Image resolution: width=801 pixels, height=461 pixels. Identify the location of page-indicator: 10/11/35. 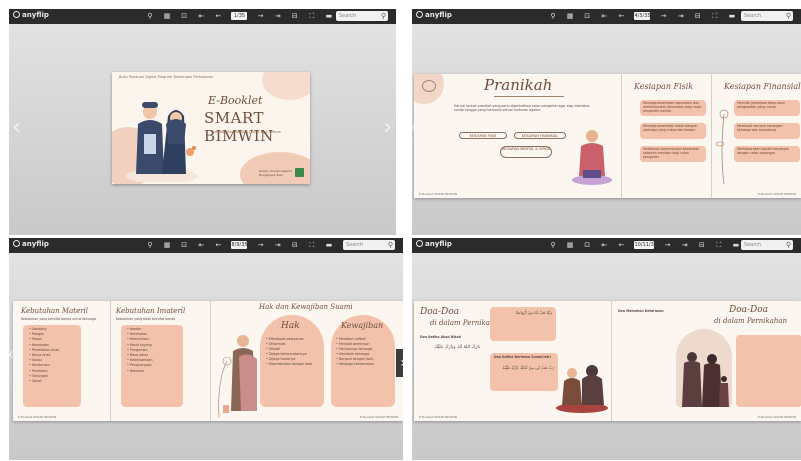
(645, 245).